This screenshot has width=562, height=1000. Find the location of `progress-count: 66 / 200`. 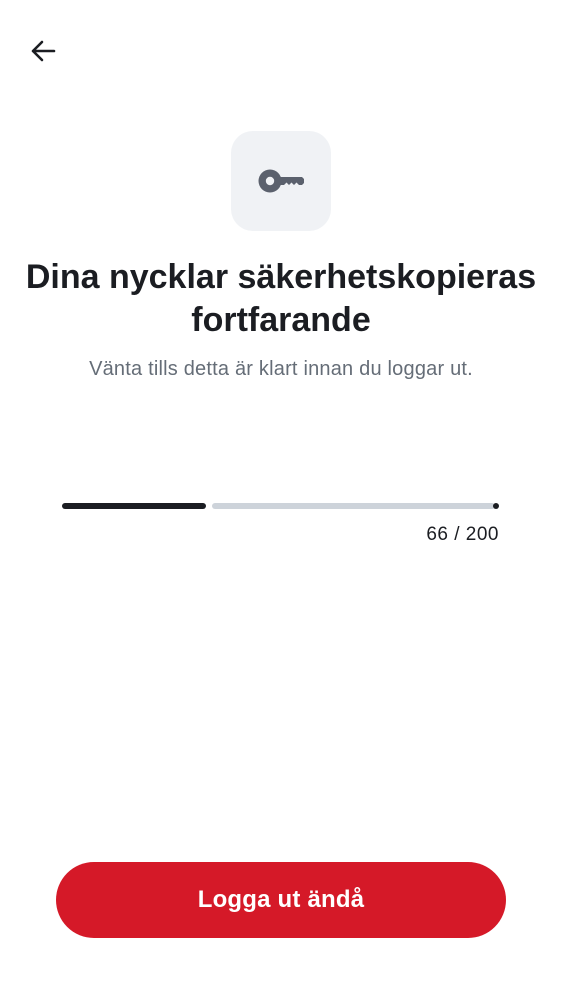

progress-count: 66 / 200 is located at coordinates (462, 534).